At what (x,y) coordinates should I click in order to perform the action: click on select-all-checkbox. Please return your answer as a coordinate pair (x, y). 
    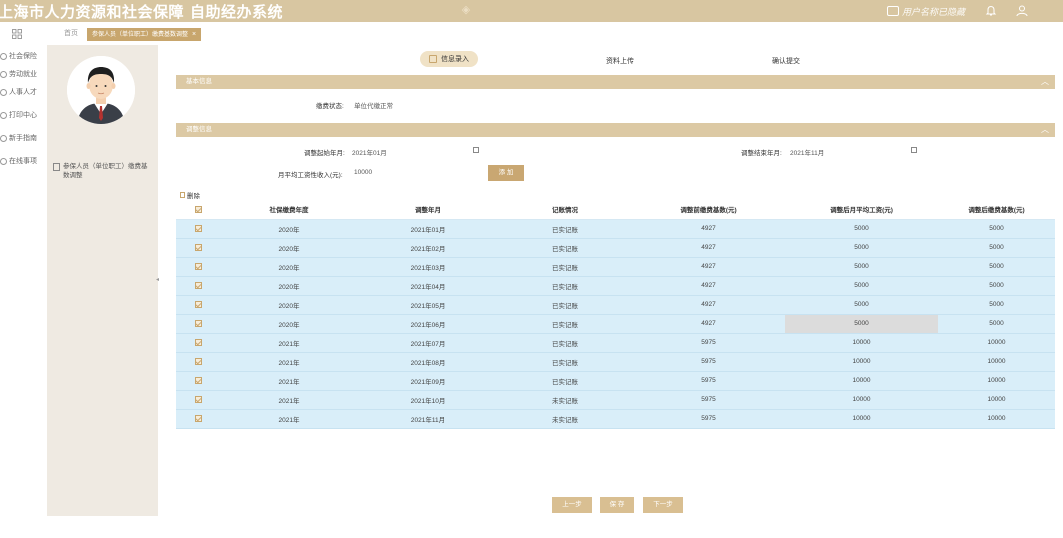
    Looking at the image, I should click on (198, 210).